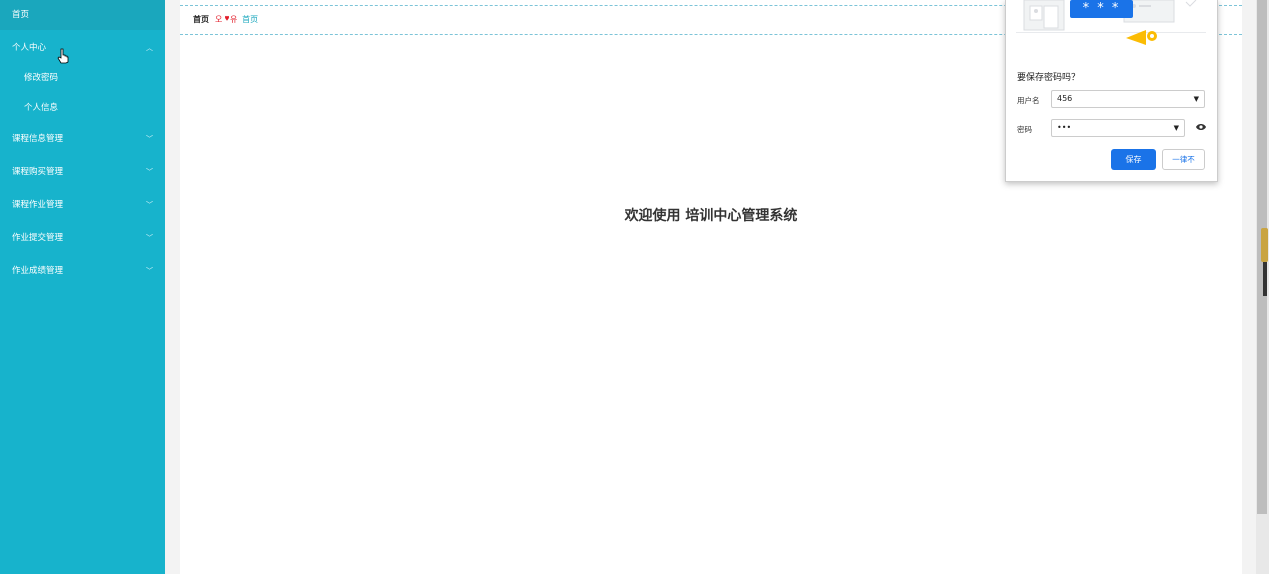 This screenshot has height=574, width=1269. I want to click on sidebar-item-personal-center: 个人中心 ︿, so click(82, 48).